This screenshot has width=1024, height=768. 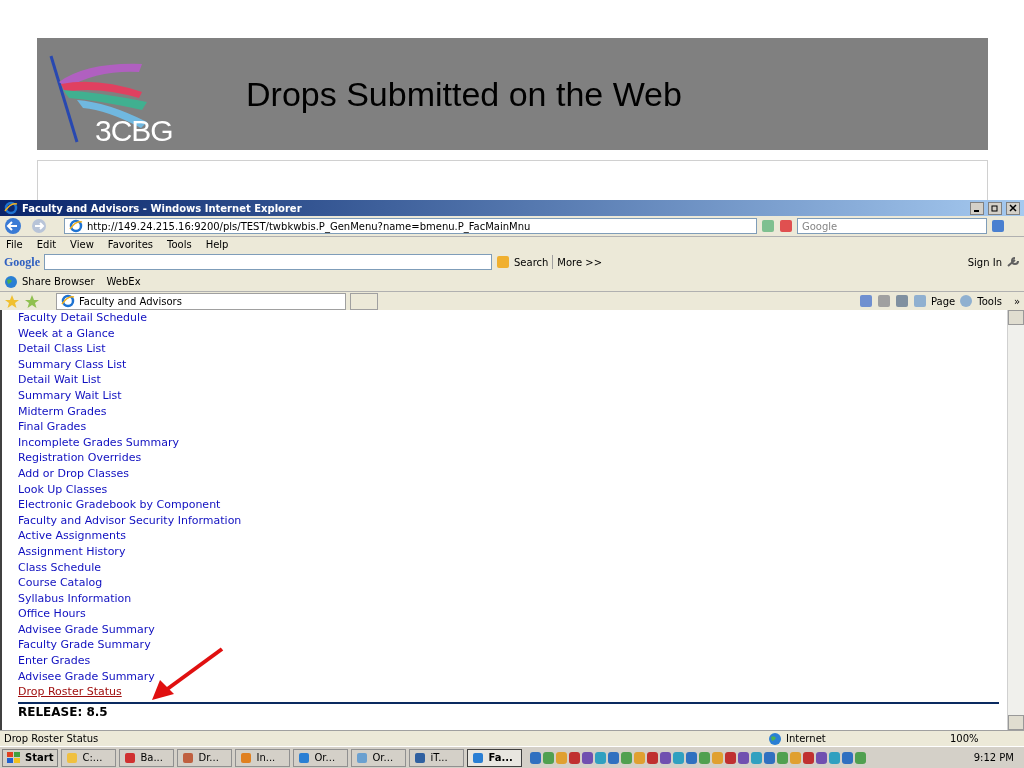 I want to click on start-button: Start, so click(x=30, y=757).